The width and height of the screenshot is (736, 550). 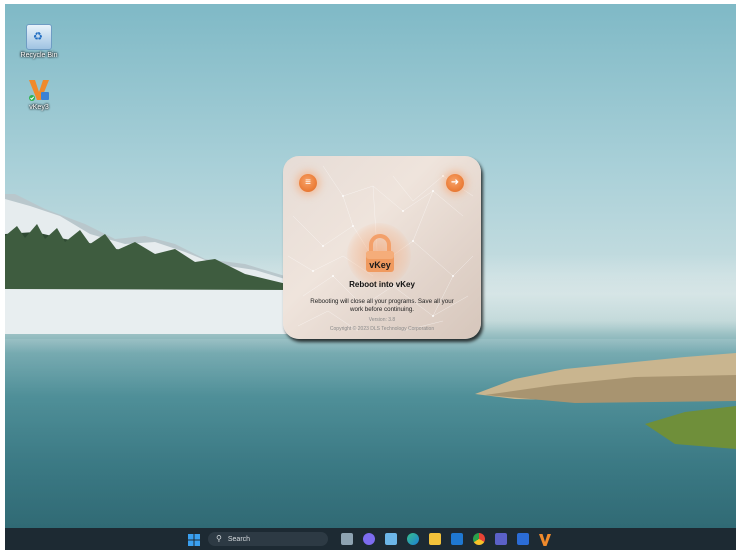 I want to click on dialog-title: Reboot into vKey, so click(x=382, y=284).